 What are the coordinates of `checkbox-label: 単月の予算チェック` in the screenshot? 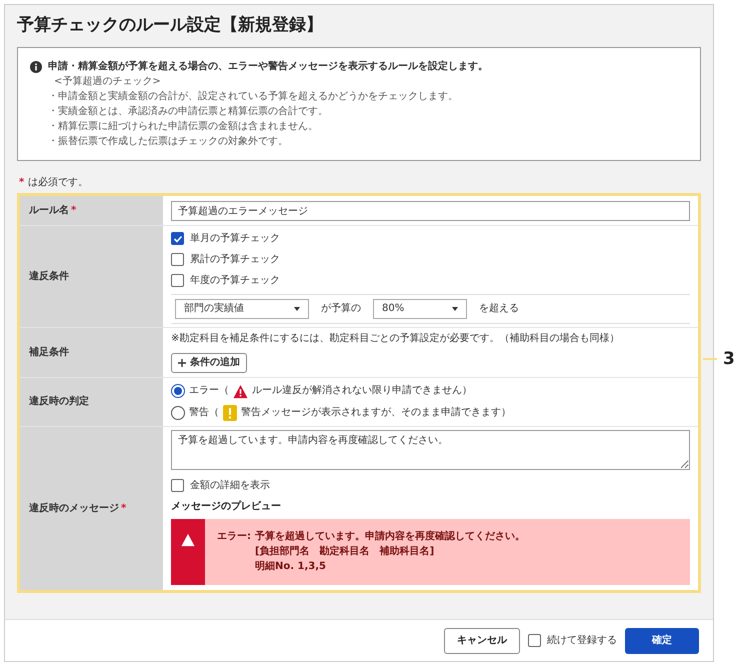 It's located at (235, 238).